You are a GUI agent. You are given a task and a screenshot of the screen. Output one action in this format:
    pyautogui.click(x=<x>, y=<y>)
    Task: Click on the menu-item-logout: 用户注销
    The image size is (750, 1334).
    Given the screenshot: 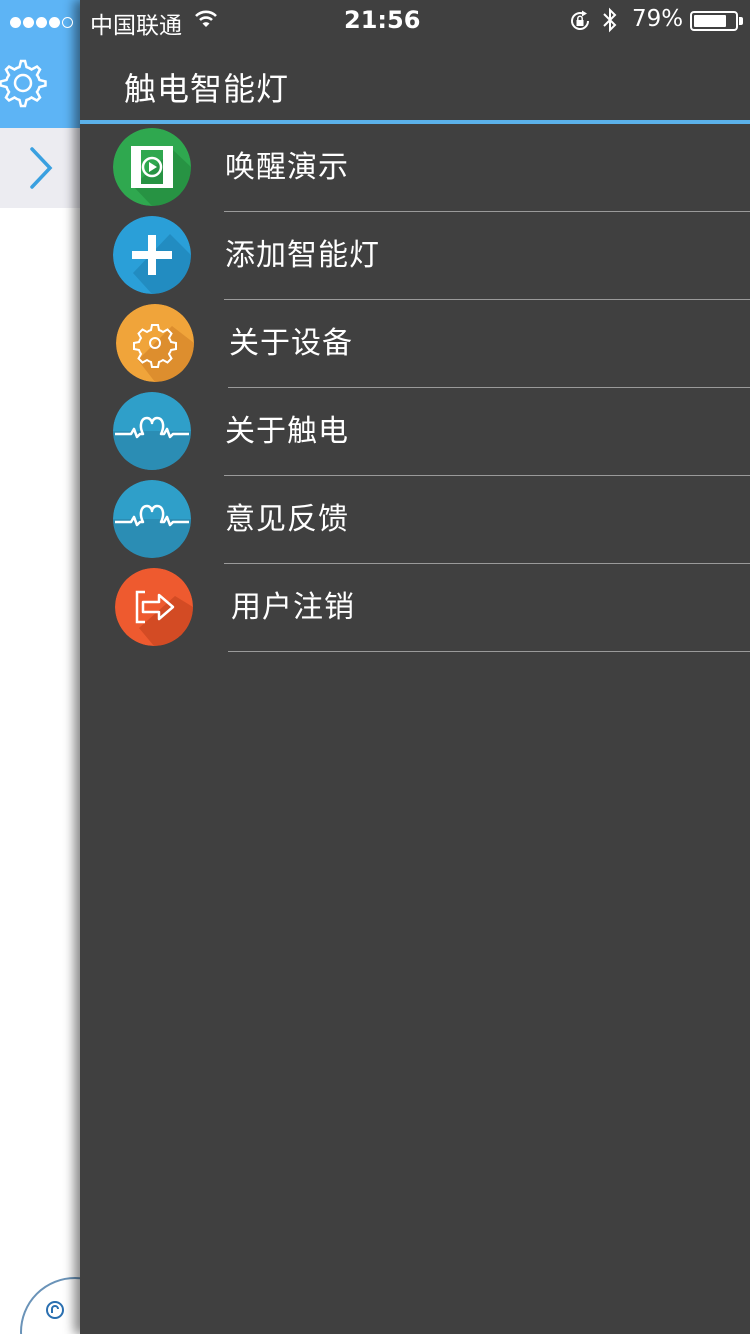 What is the action you would take?
    pyautogui.click(x=415, y=608)
    